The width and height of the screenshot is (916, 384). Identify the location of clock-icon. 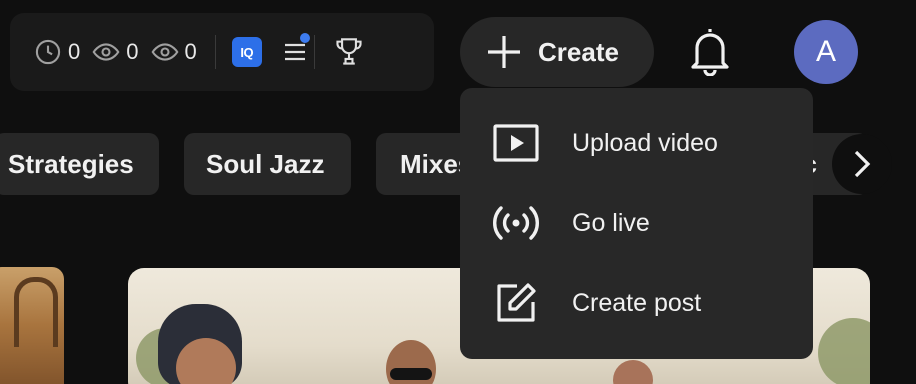
(48, 52).